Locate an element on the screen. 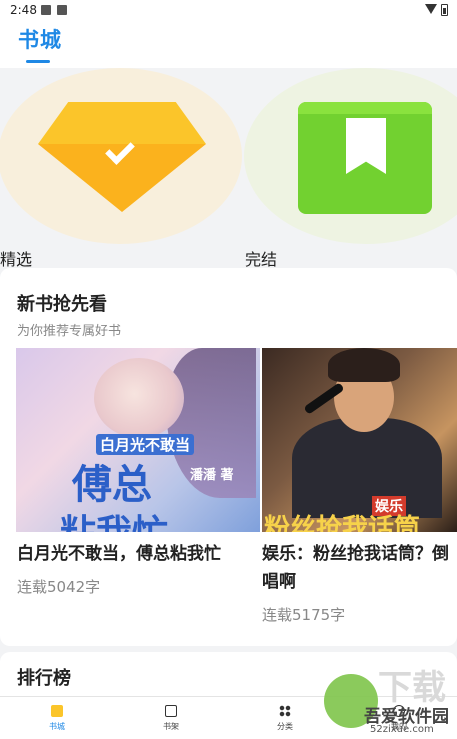 This screenshot has width=457, height=739. nav-label: 书城 is located at coordinates (57, 726).